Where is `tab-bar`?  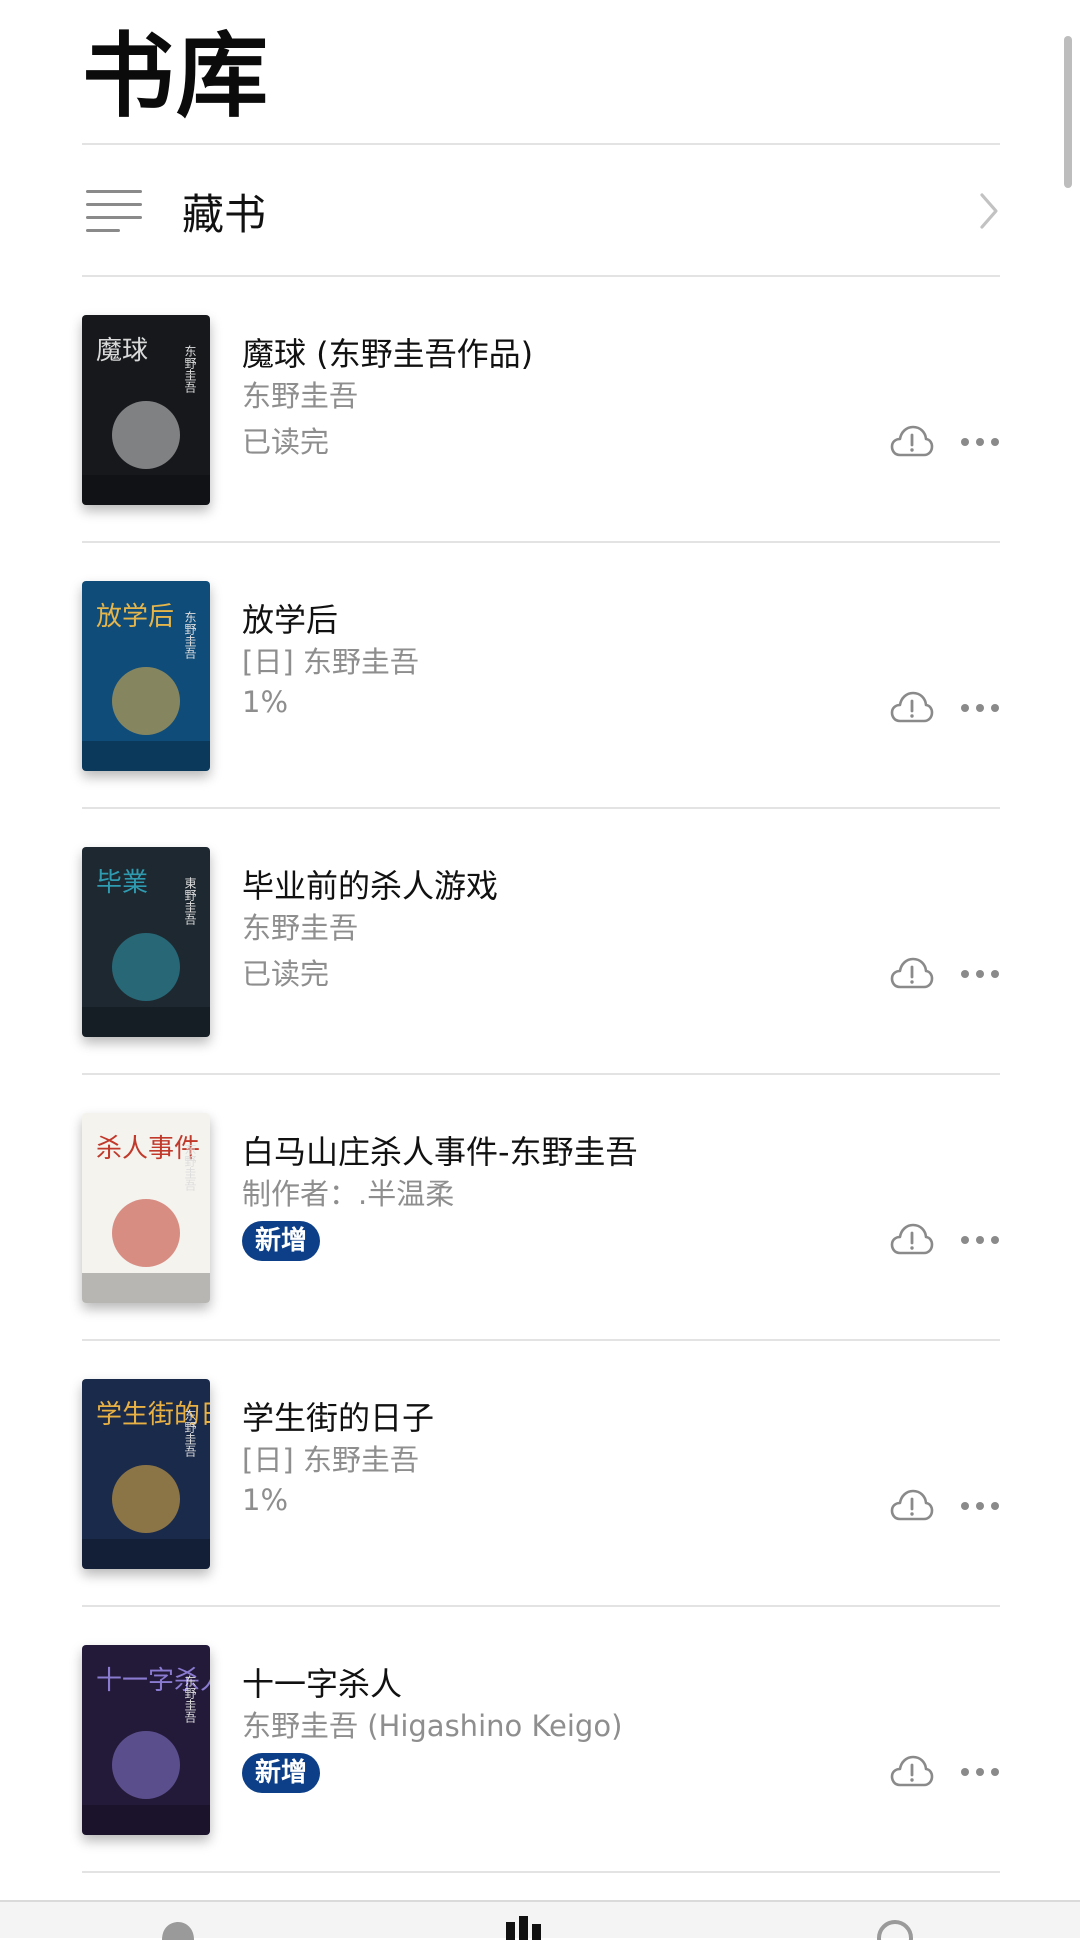 tab-bar is located at coordinates (540, 1920).